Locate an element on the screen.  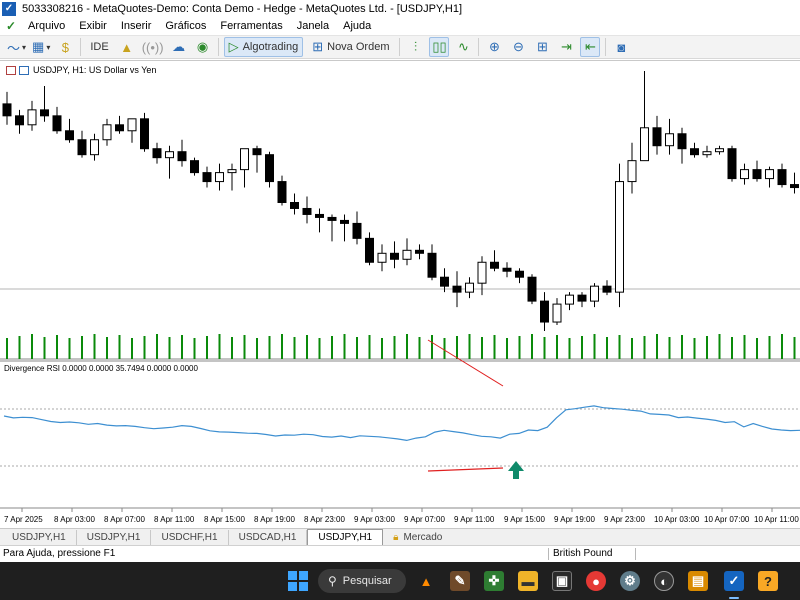
tab-mercado-label: Mercado is located at coordinates (423, 537).